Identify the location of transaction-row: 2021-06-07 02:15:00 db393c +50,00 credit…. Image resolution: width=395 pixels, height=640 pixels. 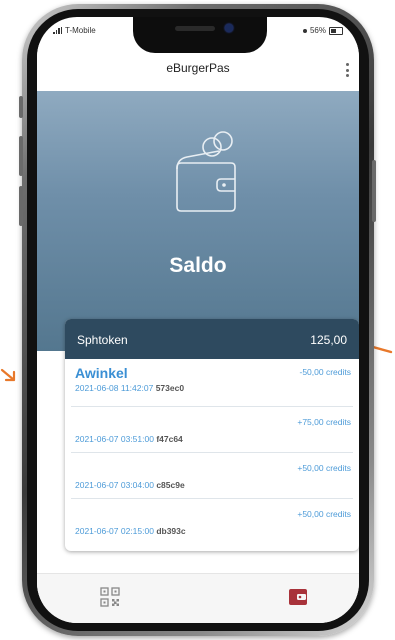
(212, 521).